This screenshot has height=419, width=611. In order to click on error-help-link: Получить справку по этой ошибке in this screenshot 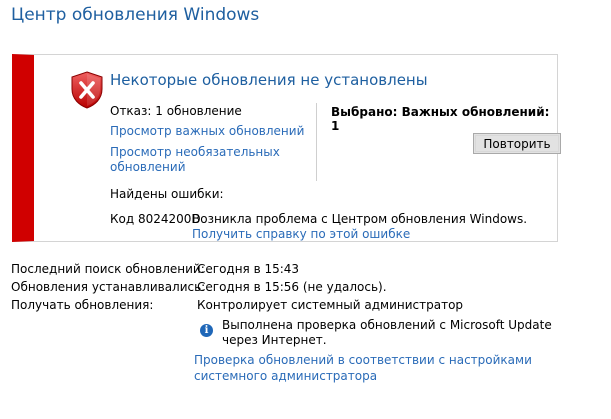, I will do `click(301, 234)`.